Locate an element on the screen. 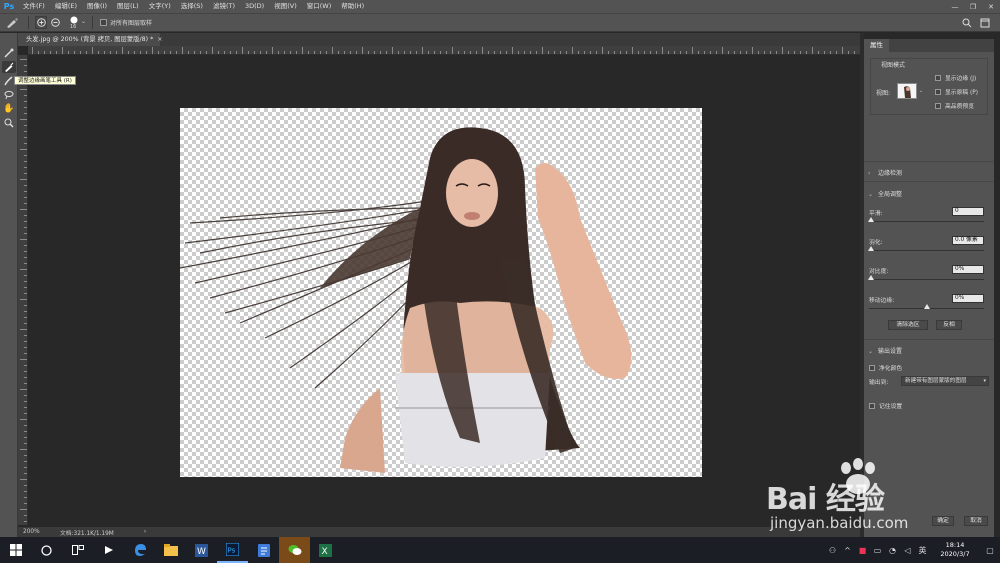 The height and width of the screenshot is (563, 1000). remember-settings-checkbox is located at coordinates (872, 405).